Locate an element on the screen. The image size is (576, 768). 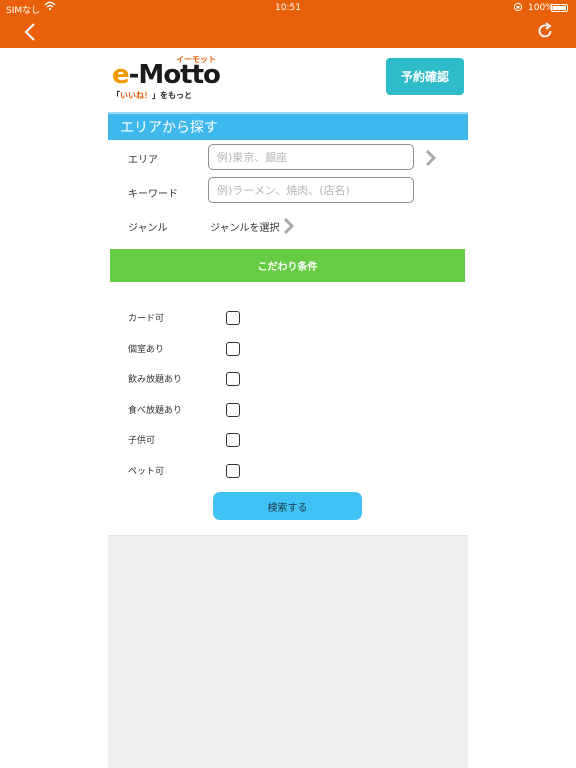
logo-kana: イーモット is located at coordinates (196, 59).